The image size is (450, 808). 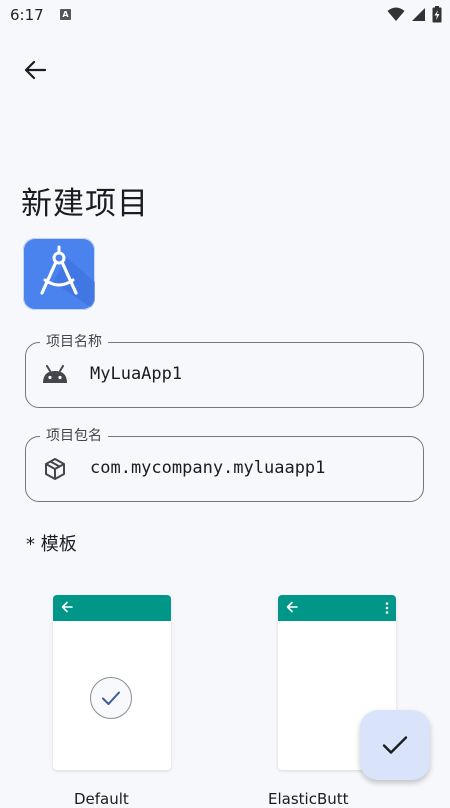 I want to click on more-vert-icon, so click(x=387, y=608).